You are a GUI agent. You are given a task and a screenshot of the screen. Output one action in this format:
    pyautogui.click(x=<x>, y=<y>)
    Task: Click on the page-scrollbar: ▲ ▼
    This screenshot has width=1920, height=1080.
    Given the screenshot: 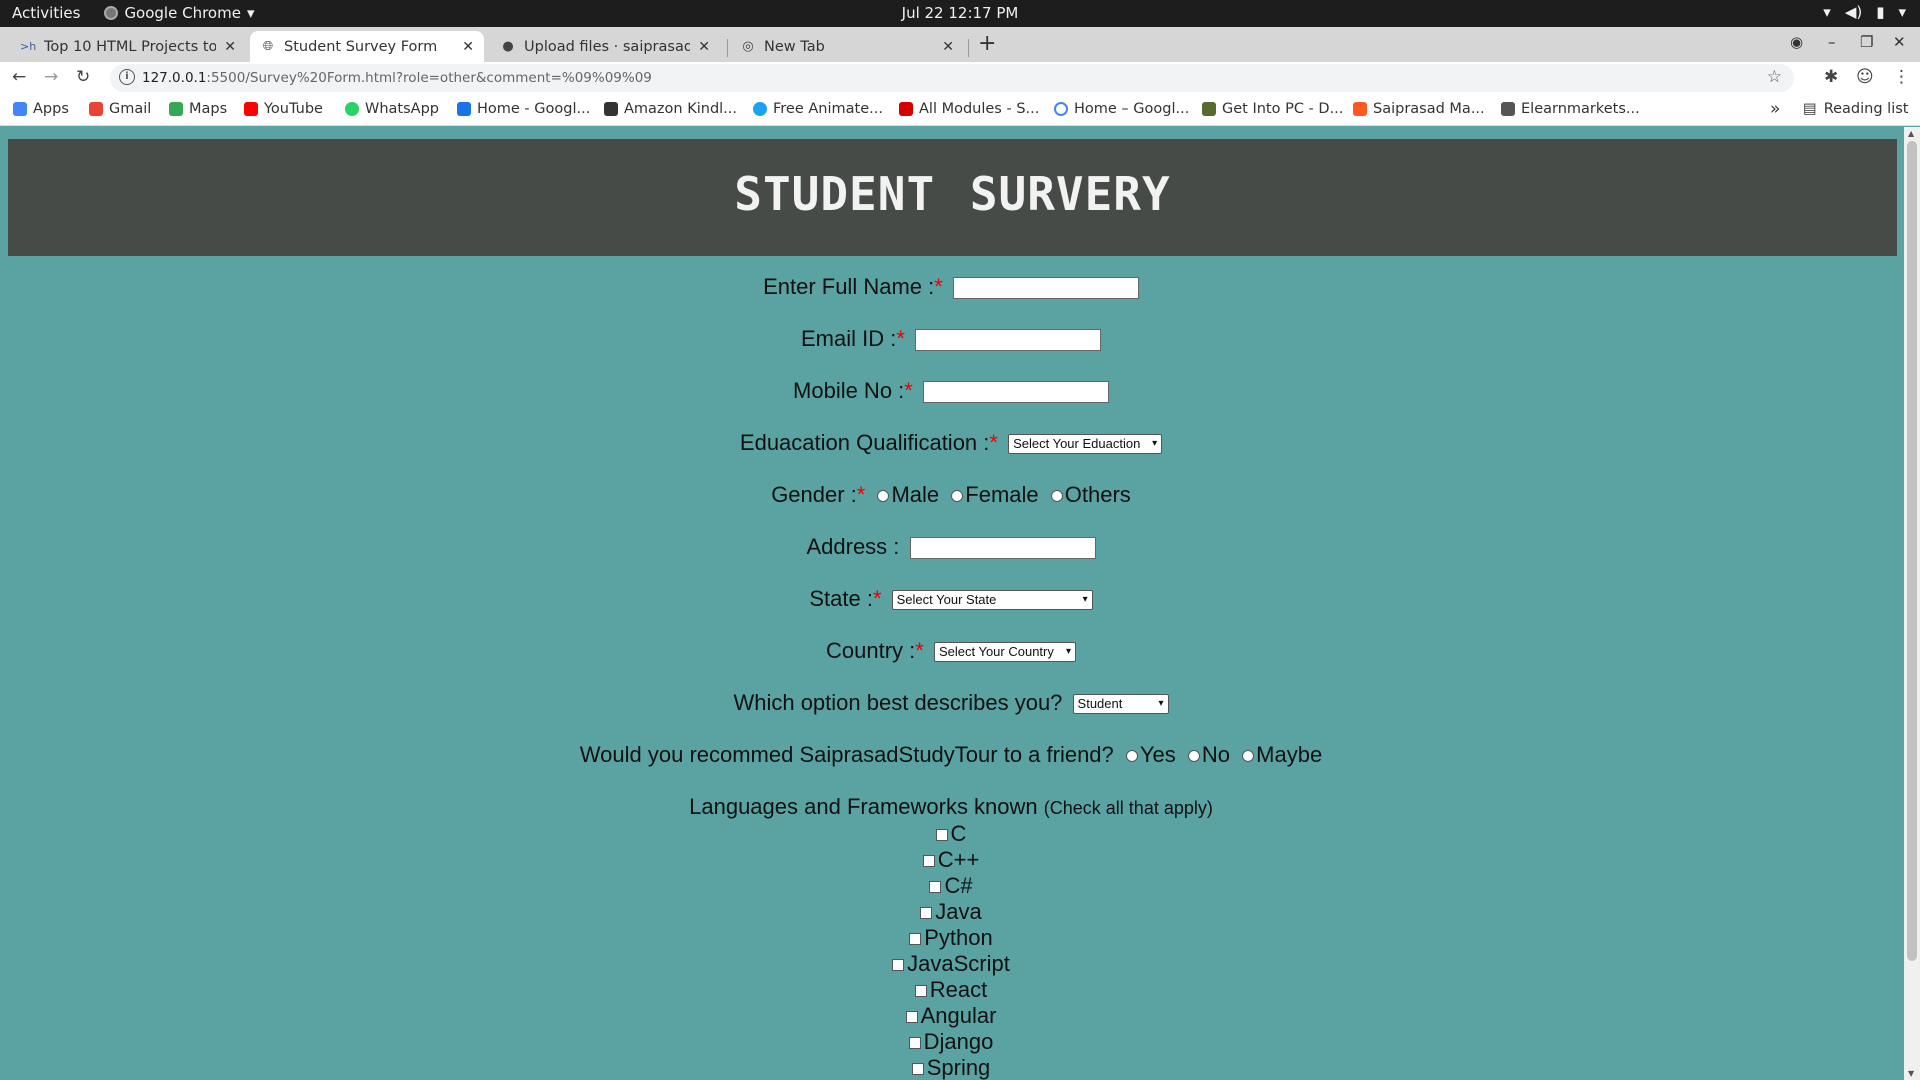 What is the action you would take?
    pyautogui.click(x=1912, y=603)
    